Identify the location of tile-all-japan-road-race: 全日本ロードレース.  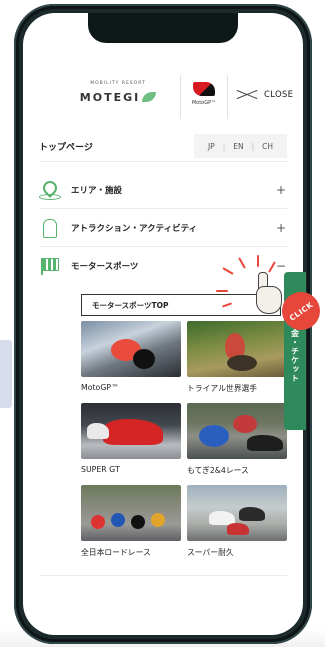
(131, 521).